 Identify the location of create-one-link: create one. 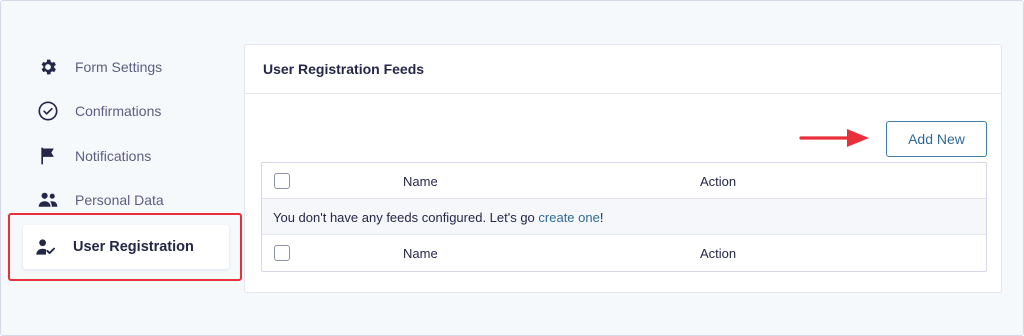
(568, 217).